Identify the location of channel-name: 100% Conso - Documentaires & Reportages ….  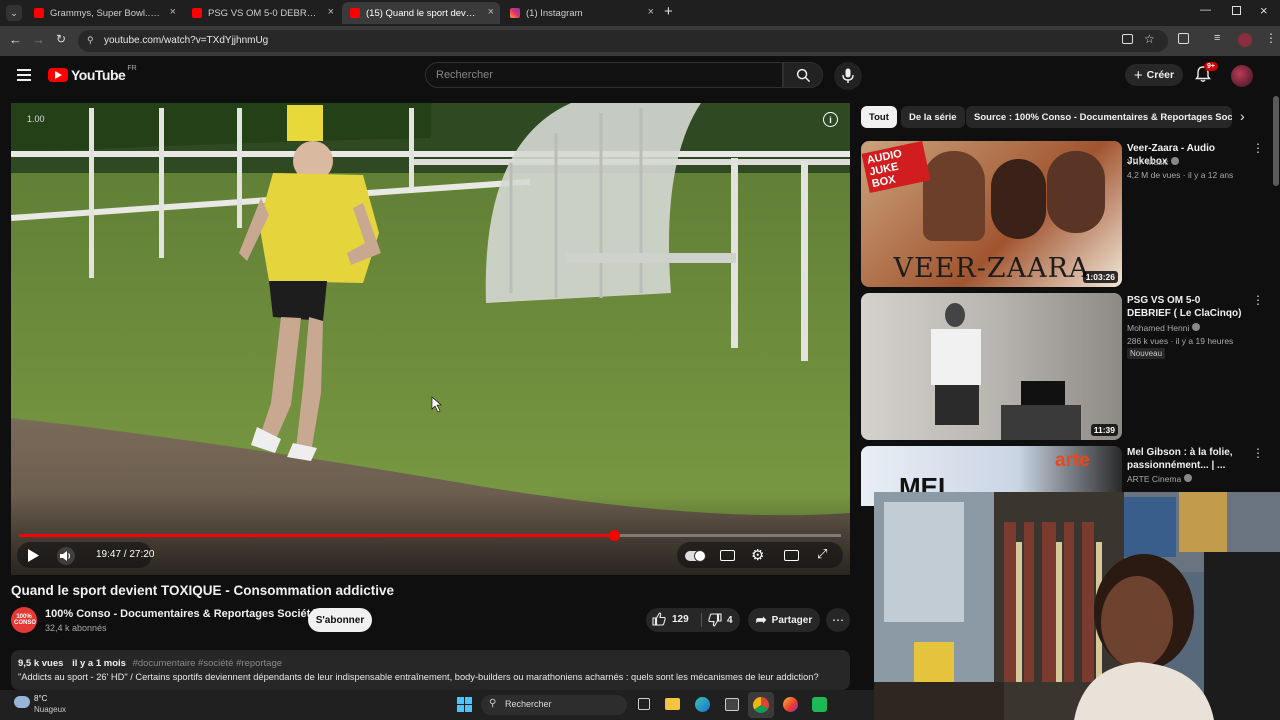
(180, 614).